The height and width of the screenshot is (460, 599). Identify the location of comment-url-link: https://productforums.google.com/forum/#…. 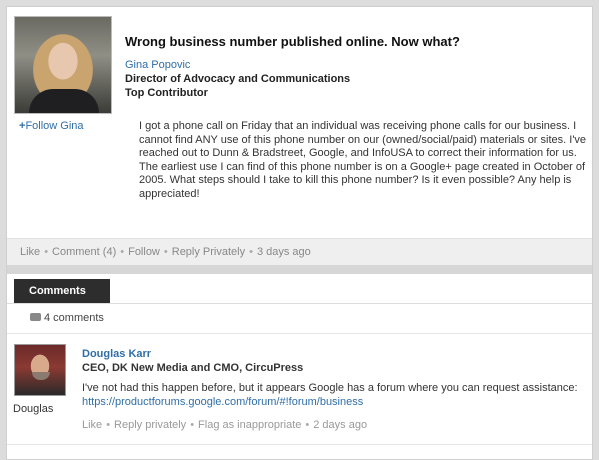
(222, 402).